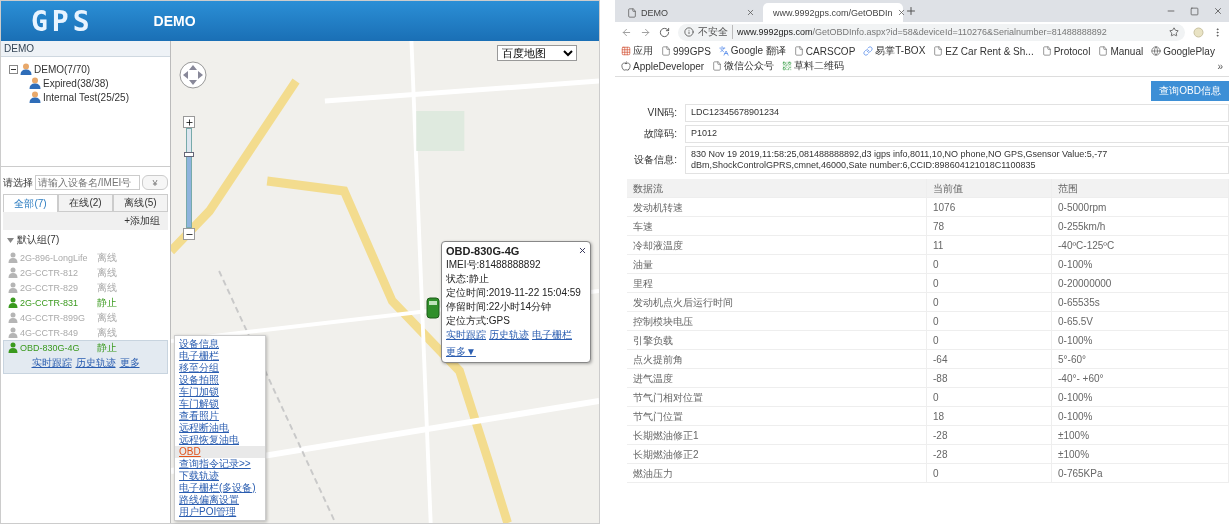 The image size is (1229, 524). I want to click on info-field: P1012, so click(957, 134).